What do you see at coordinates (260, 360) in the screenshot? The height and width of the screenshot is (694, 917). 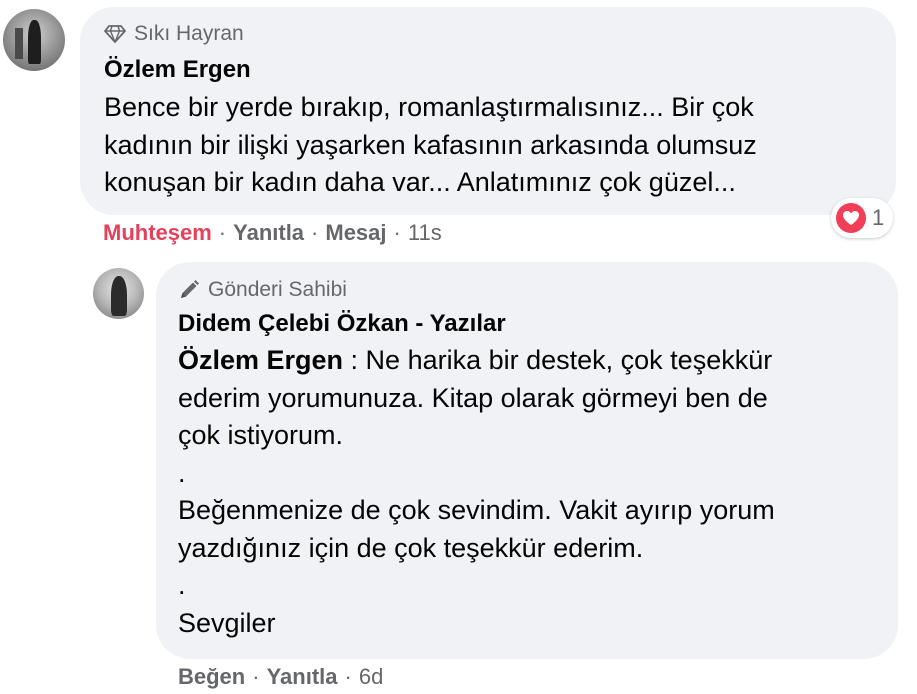 I see `mention-link: Özlem Ergen` at bounding box center [260, 360].